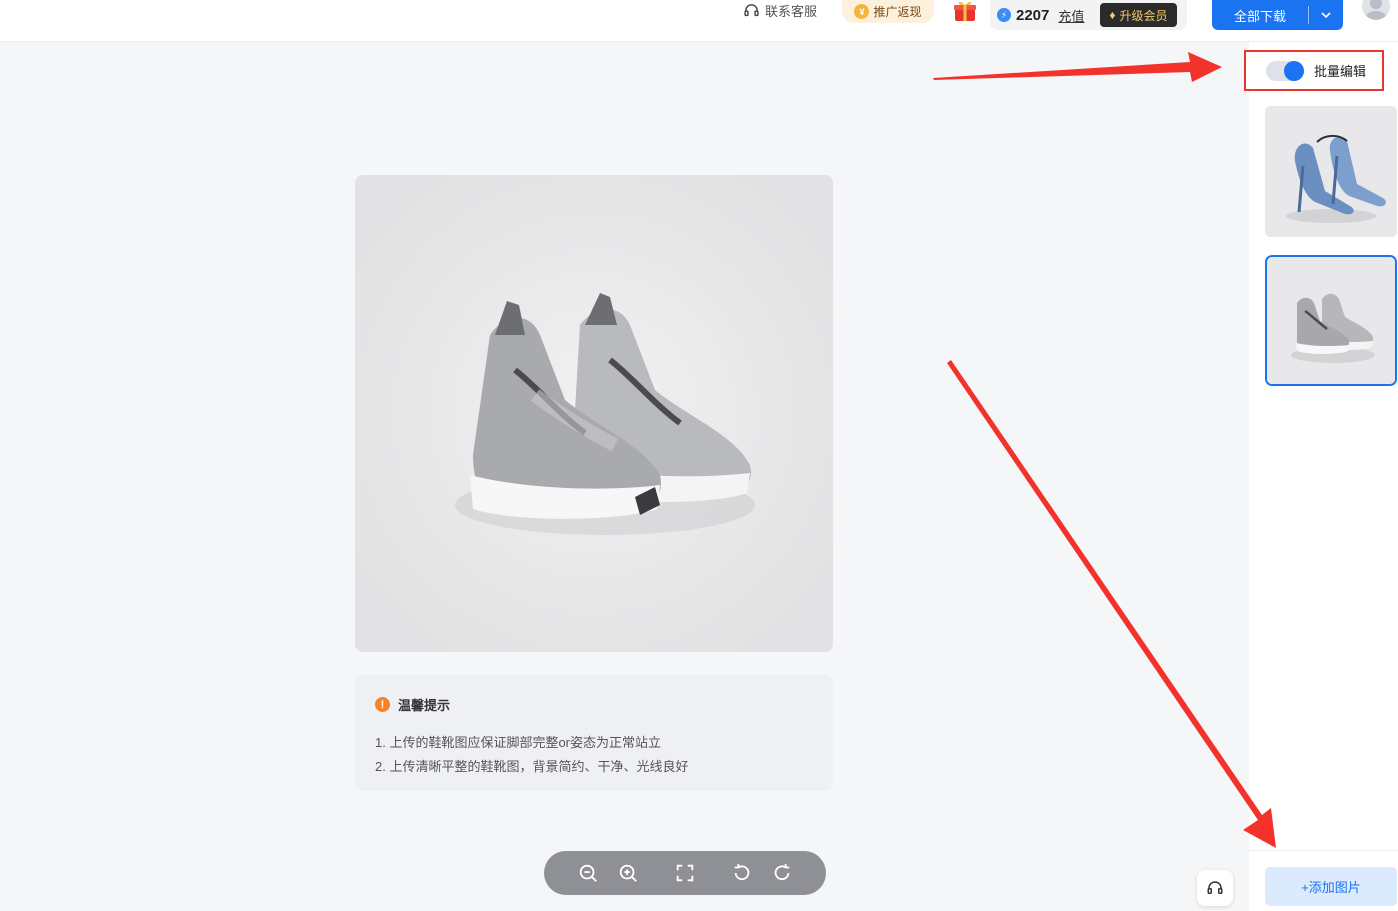 This screenshot has height=911, width=1398. What do you see at coordinates (897, 12) in the screenshot?
I see `promo-label: 推广返现` at bounding box center [897, 12].